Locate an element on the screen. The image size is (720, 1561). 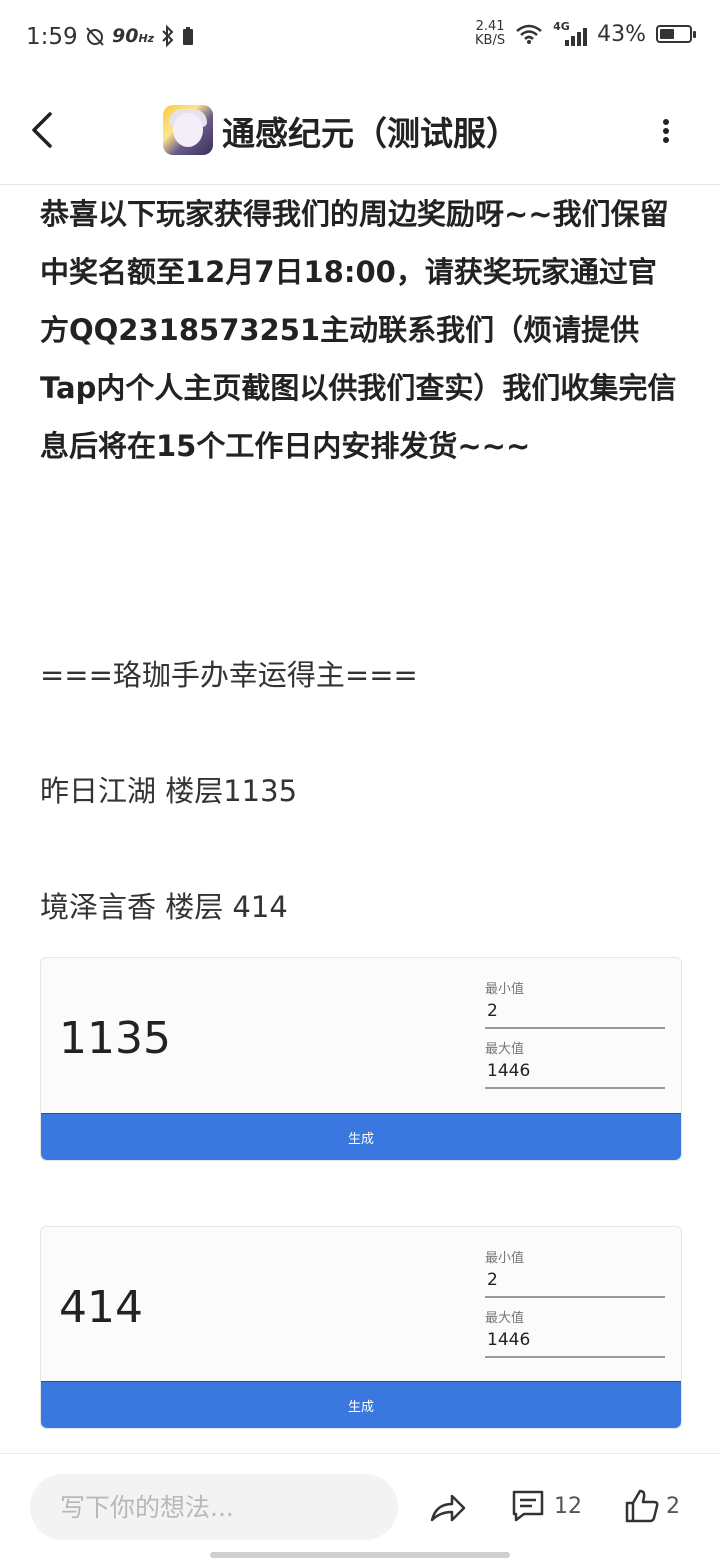
share-icon is located at coordinates (448, 1508).